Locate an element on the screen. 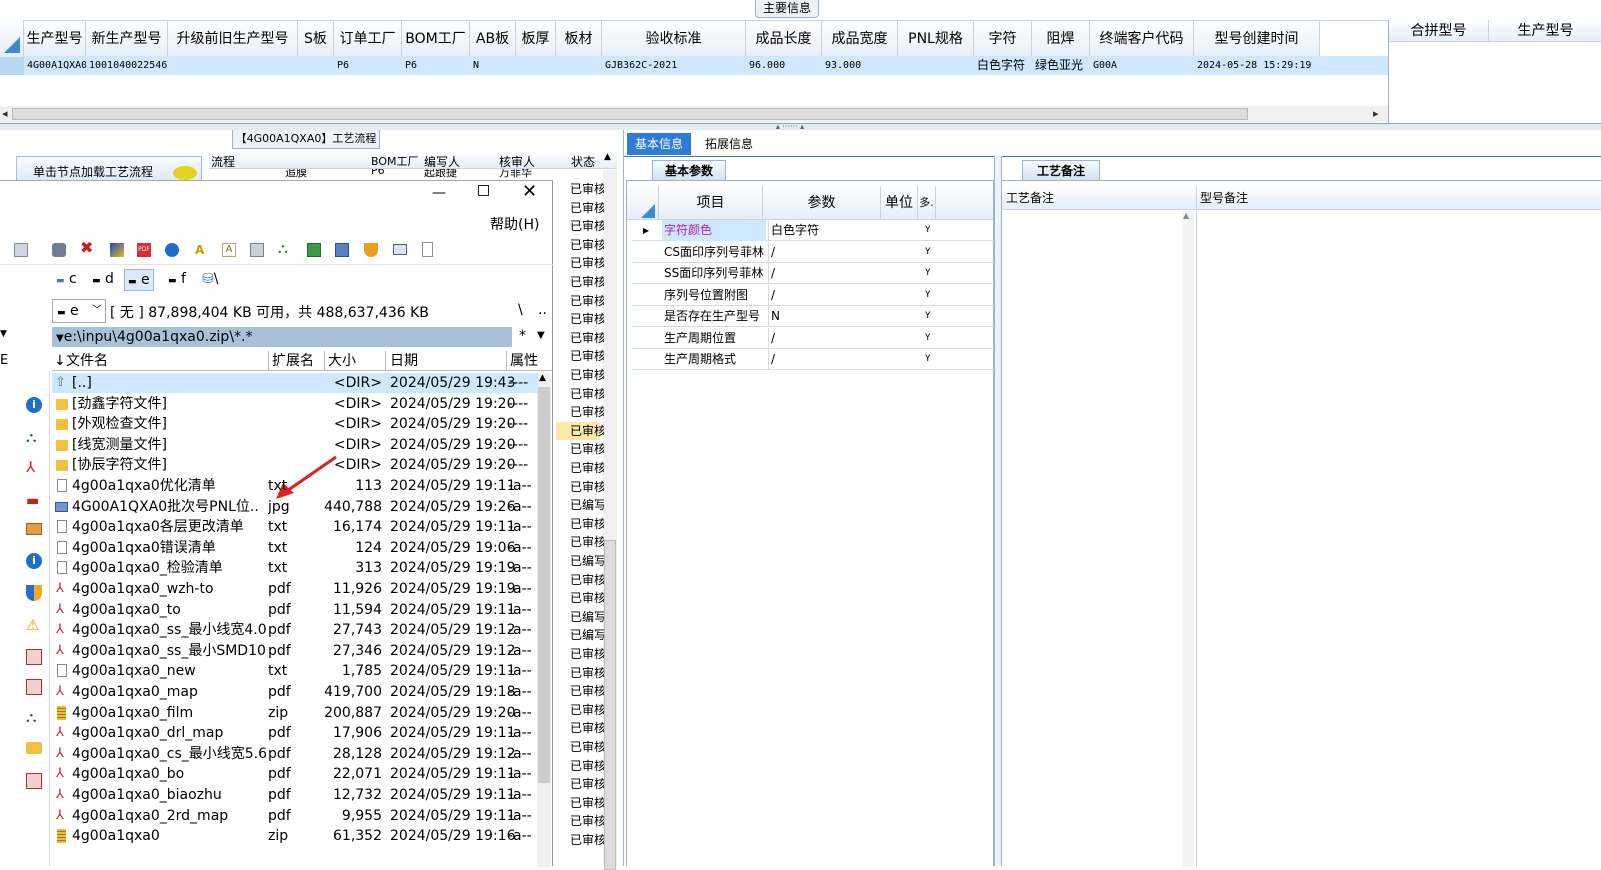  param-row: ▶ 字符颜色 白色字符 Y is located at coordinates (813, 230).